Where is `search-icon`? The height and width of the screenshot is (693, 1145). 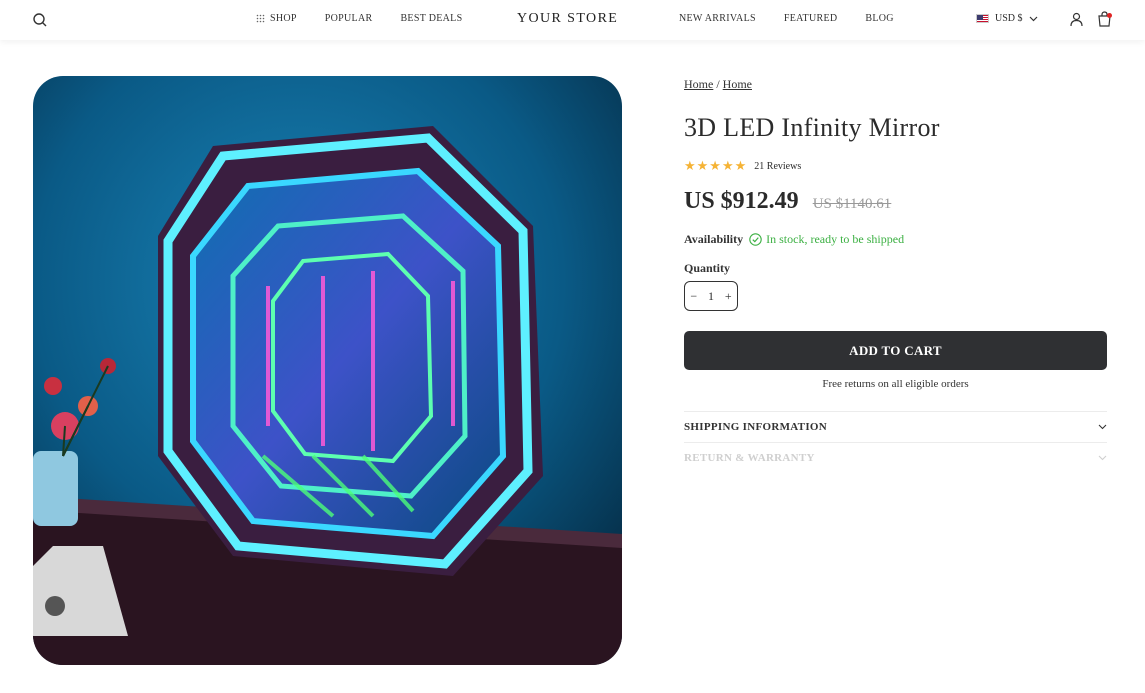
search-icon is located at coordinates (40, 20).